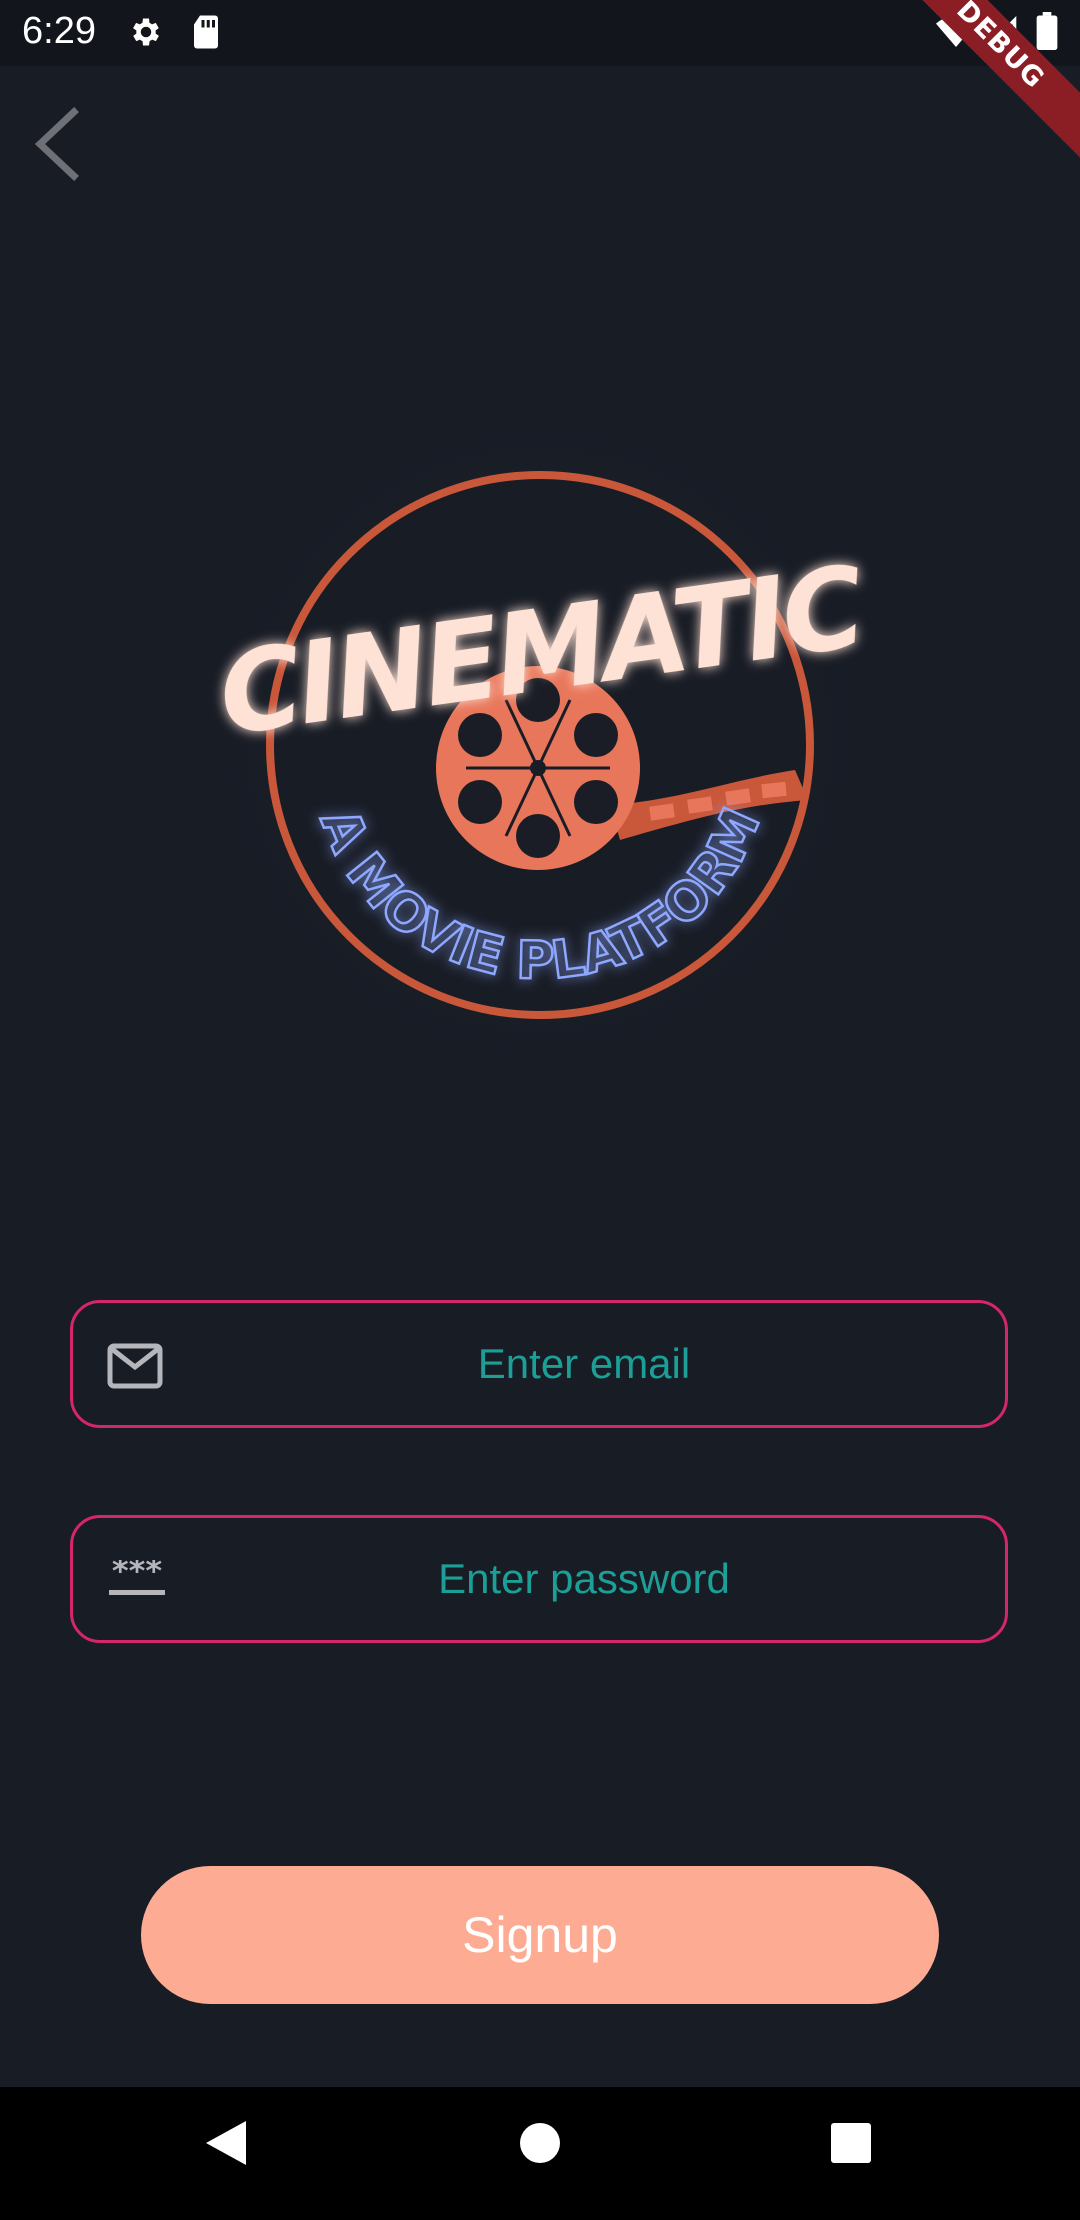 The image size is (1080, 2220). Describe the element at coordinates (540, 84) in the screenshot. I see `status-bar: 6:29 DEBUG` at that location.